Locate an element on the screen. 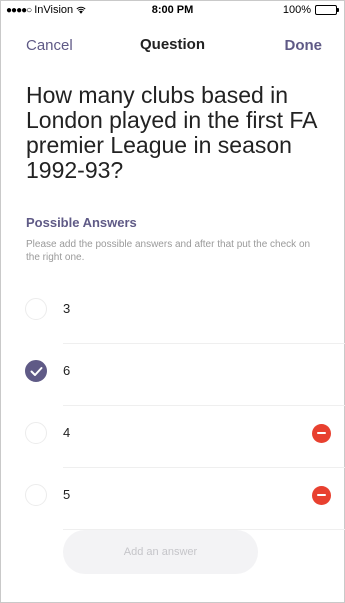 Image resolution: width=345 pixels, height=603 pixels. answer-row: 4 is located at coordinates (172, 437).